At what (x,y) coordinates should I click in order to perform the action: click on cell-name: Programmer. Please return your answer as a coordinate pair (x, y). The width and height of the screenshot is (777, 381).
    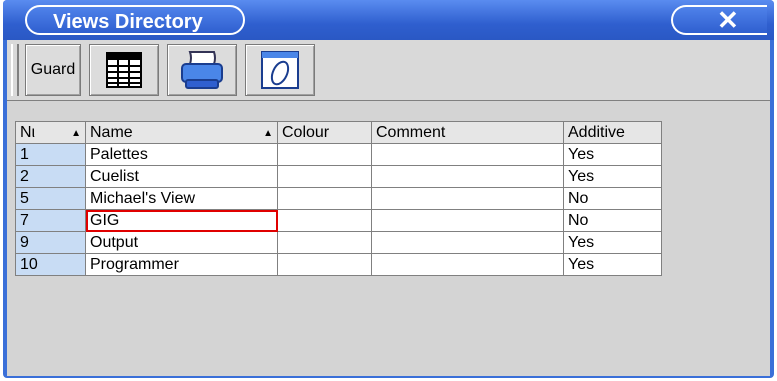
    Looking at the image, I should click on (181, 264).